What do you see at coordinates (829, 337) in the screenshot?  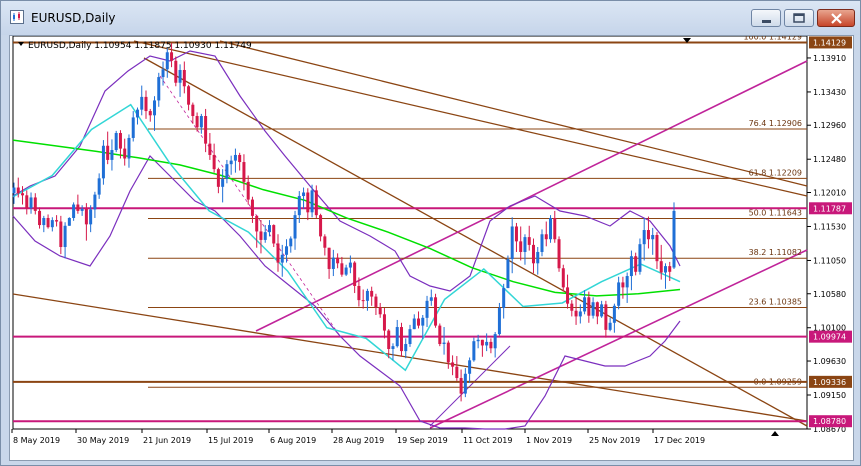 I see `price-level-tag-label: 1.09974` at bounding box center [829, 337].